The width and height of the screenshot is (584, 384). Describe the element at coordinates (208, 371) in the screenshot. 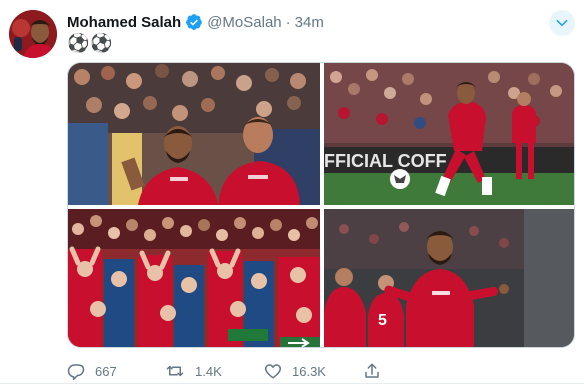

I see `retweet-count: 1.4K` at that location.